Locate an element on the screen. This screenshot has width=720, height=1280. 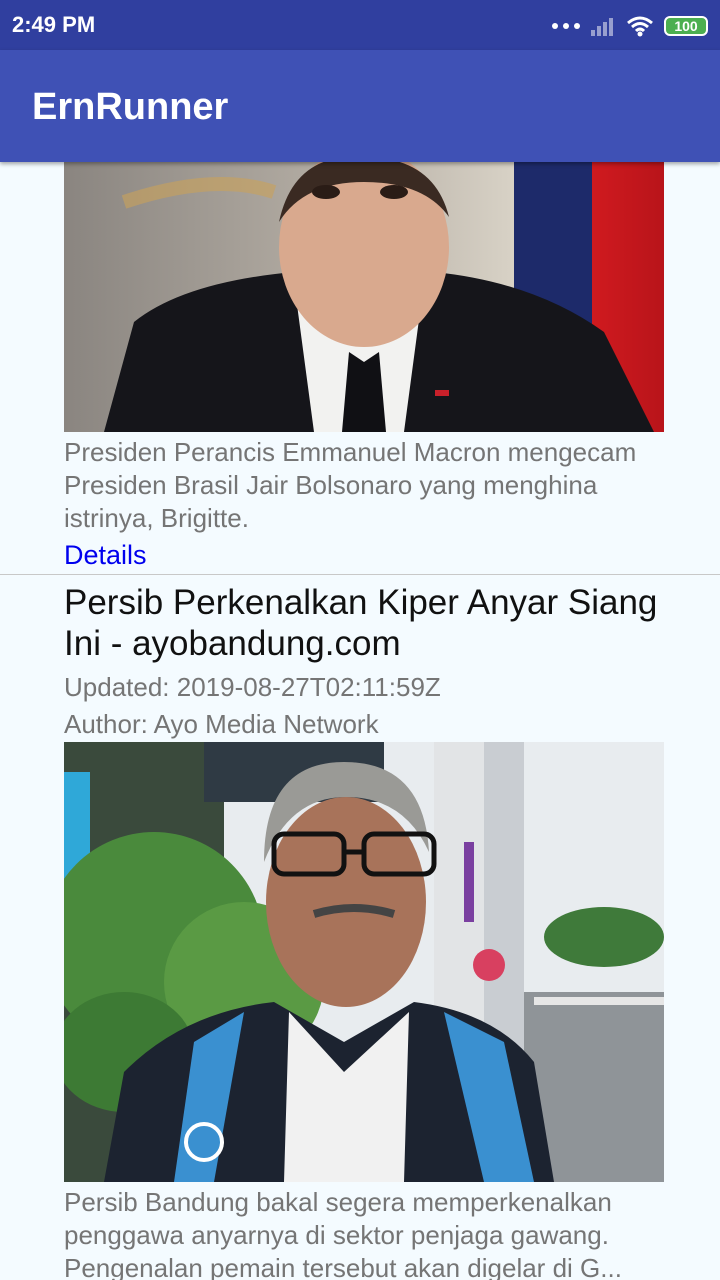
battery-level: 100 is located at coordinates (686, 26).